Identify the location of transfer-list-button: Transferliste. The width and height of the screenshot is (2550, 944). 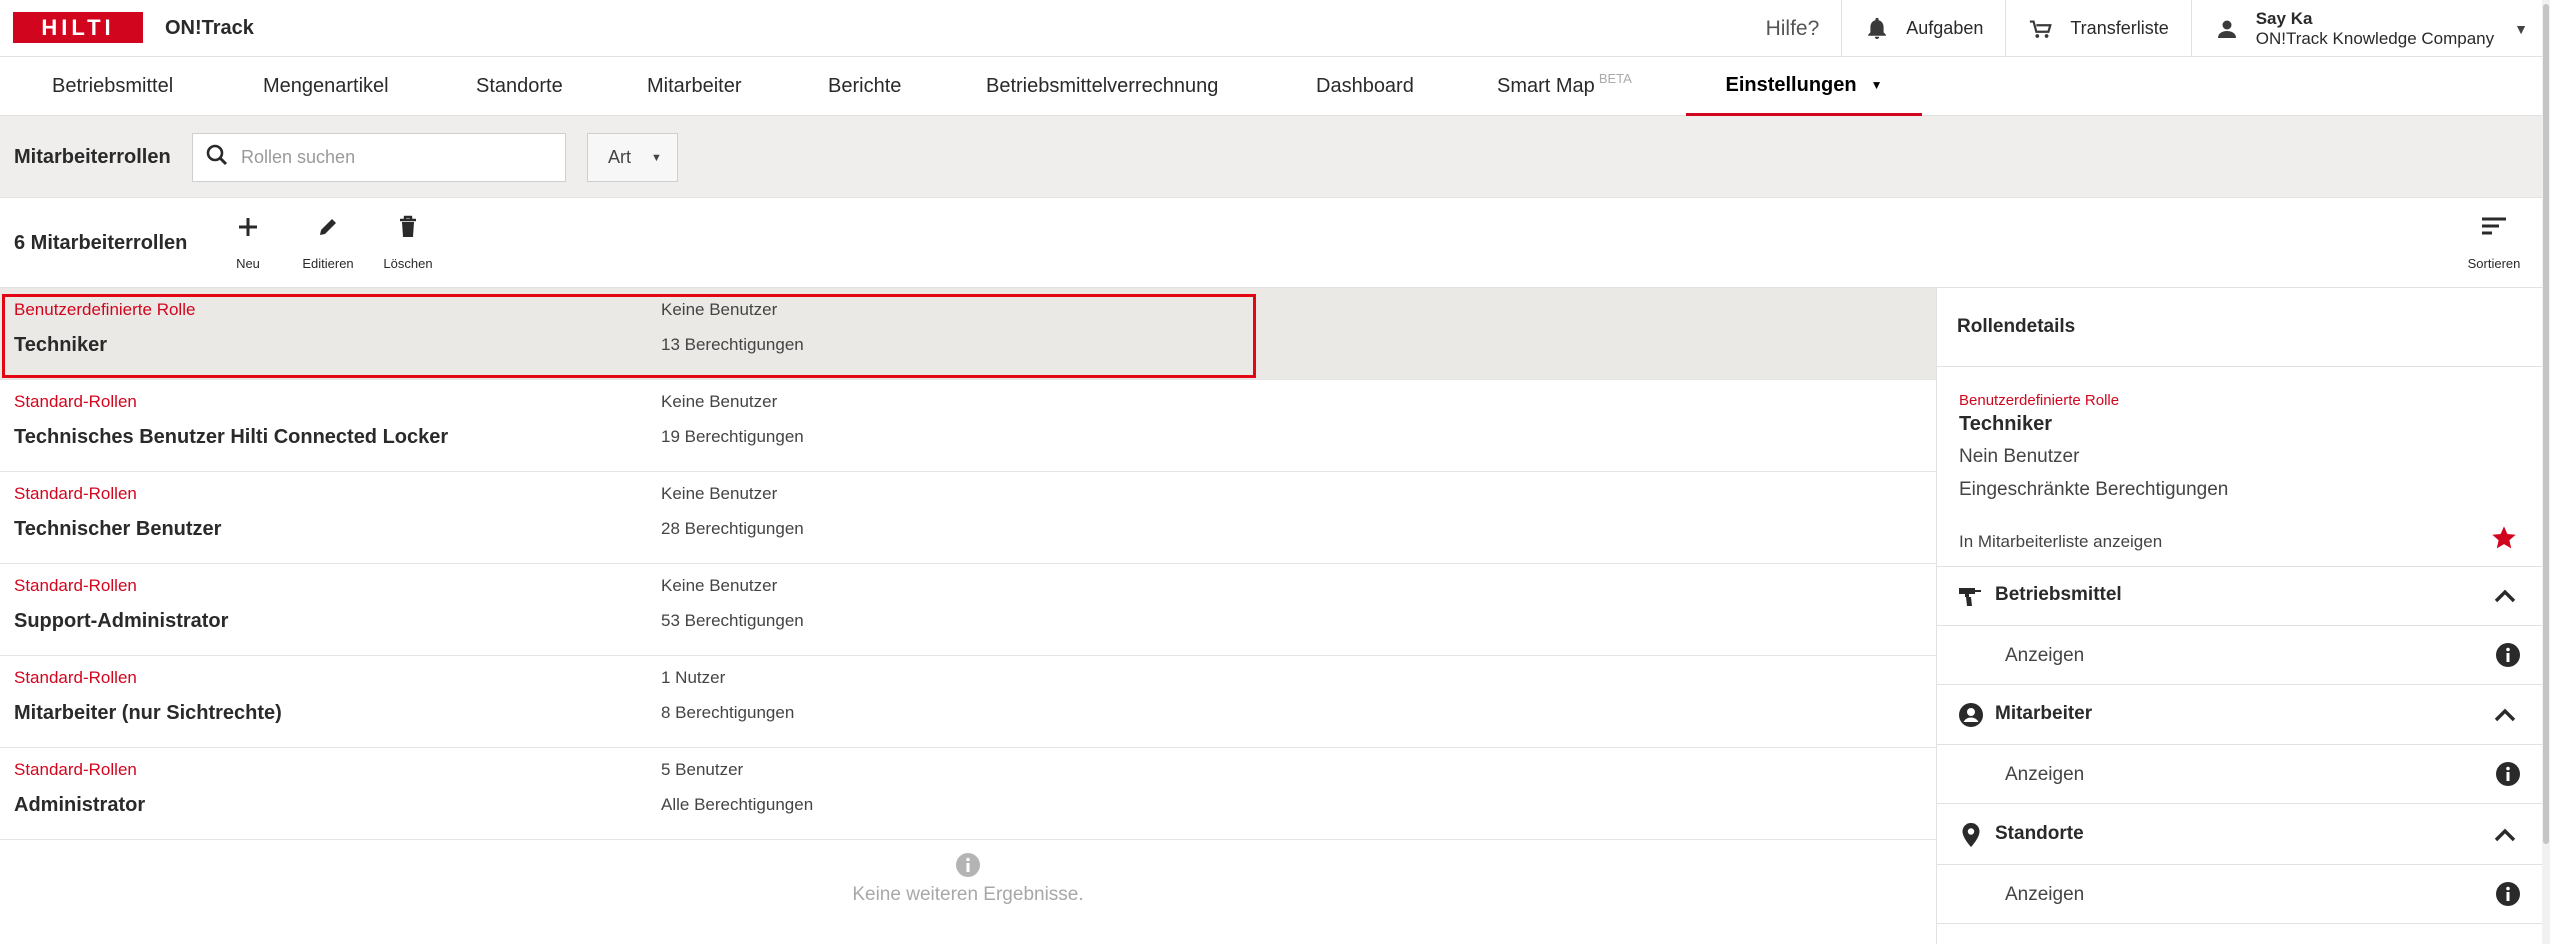
(2097, 28).